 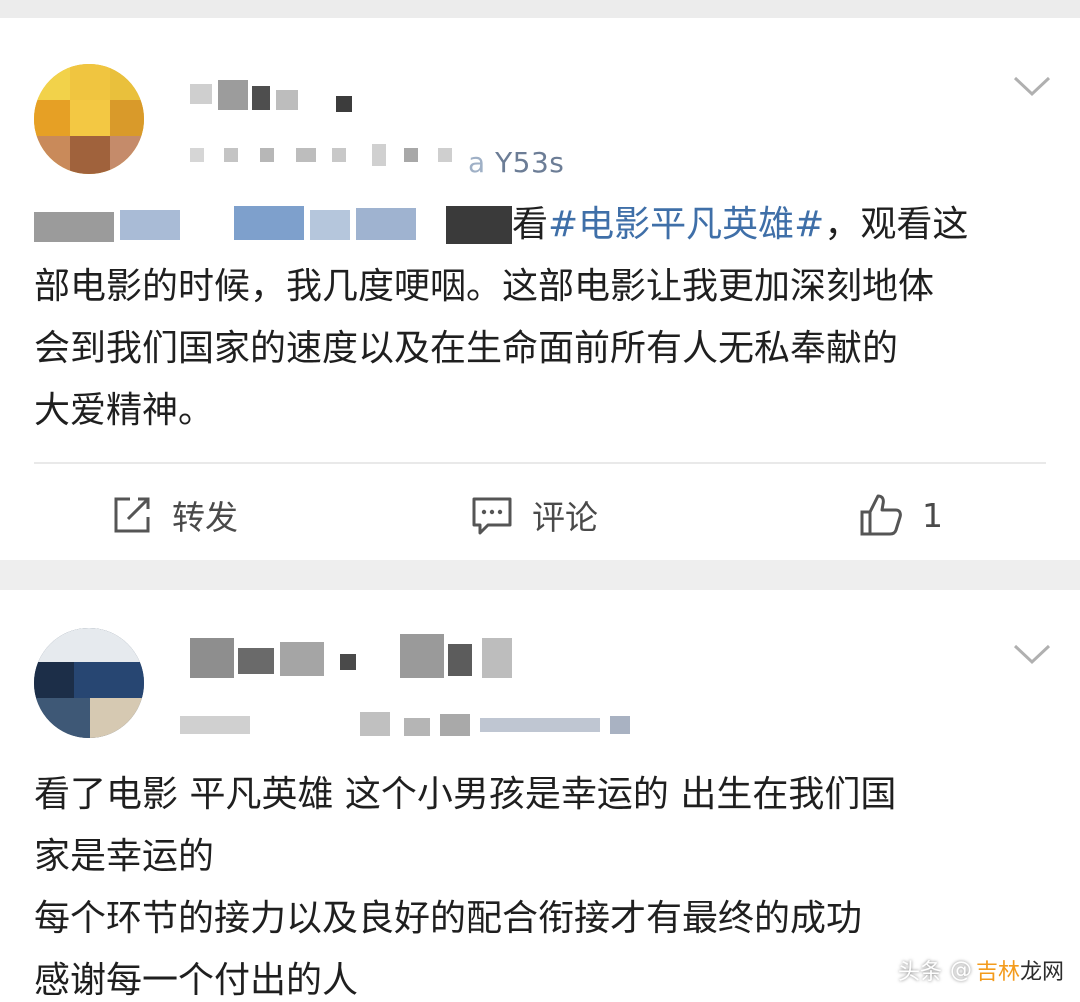 I want to click on share-icon, so click(x=132, y=515).